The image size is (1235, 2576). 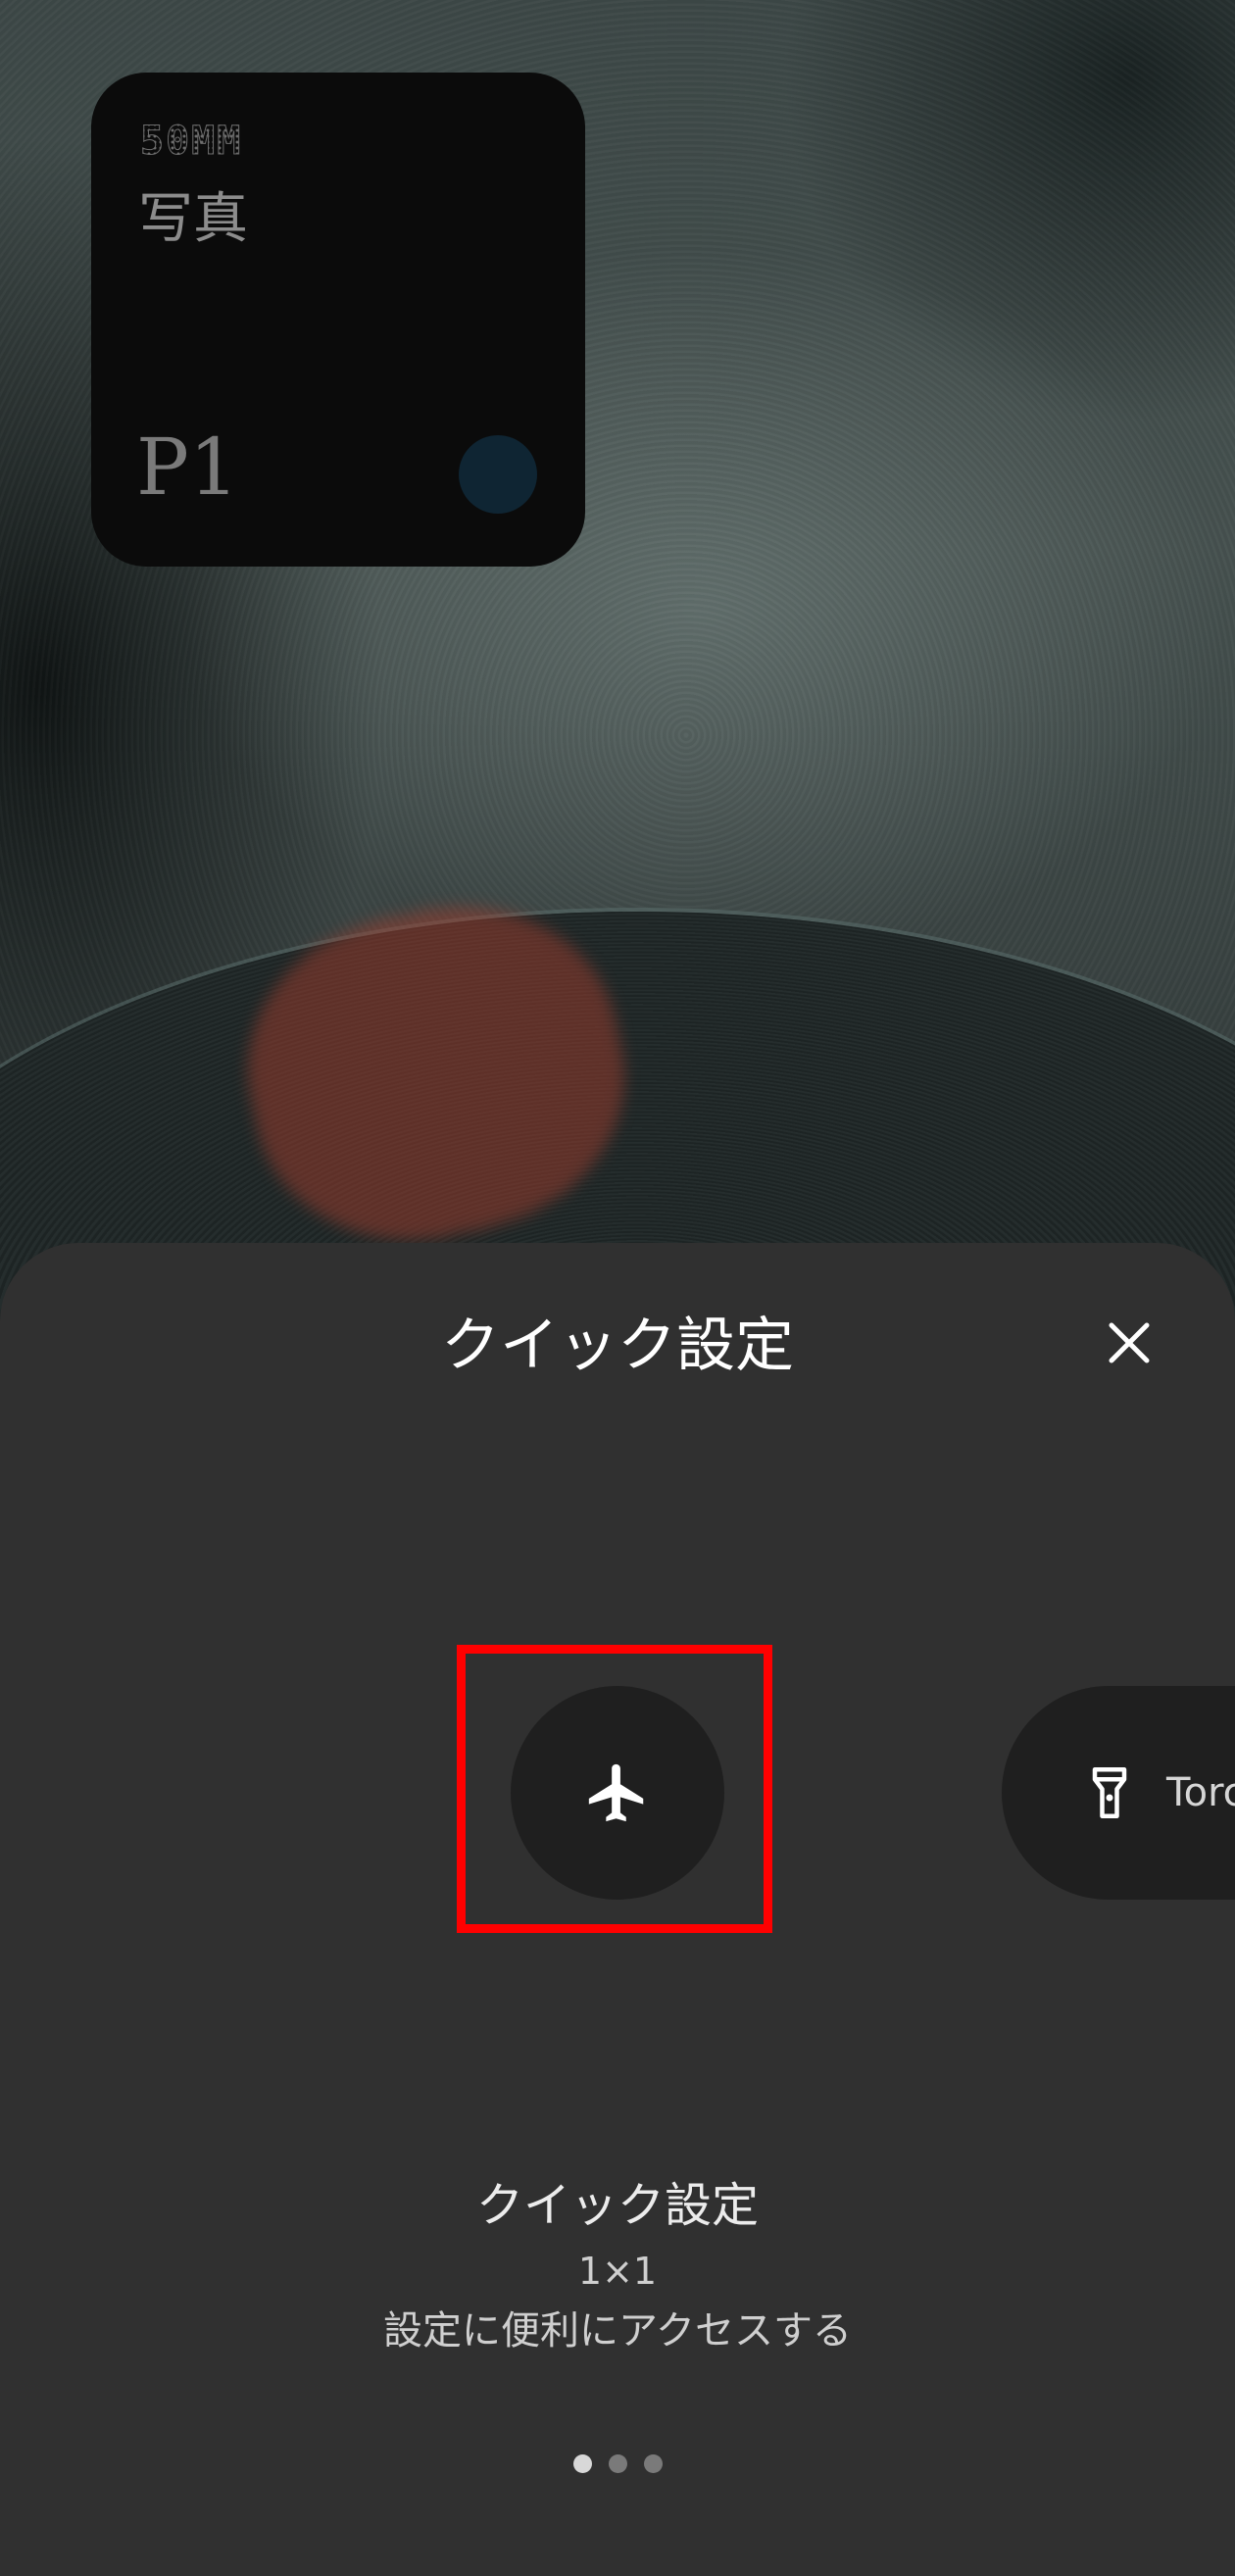 I want to click on close-button, so click(x=1129, y=1343).